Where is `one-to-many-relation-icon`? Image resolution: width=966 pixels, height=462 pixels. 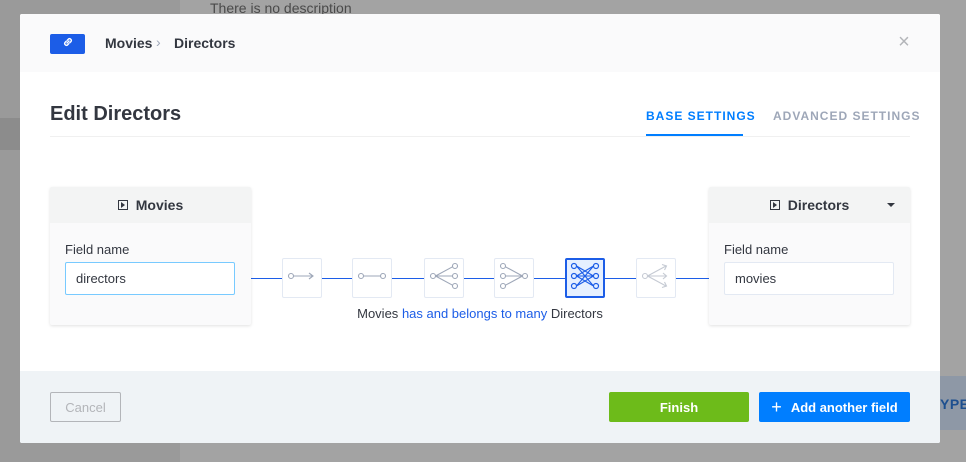 one-to-many-relation-icon is located at coordinates (444, 278).